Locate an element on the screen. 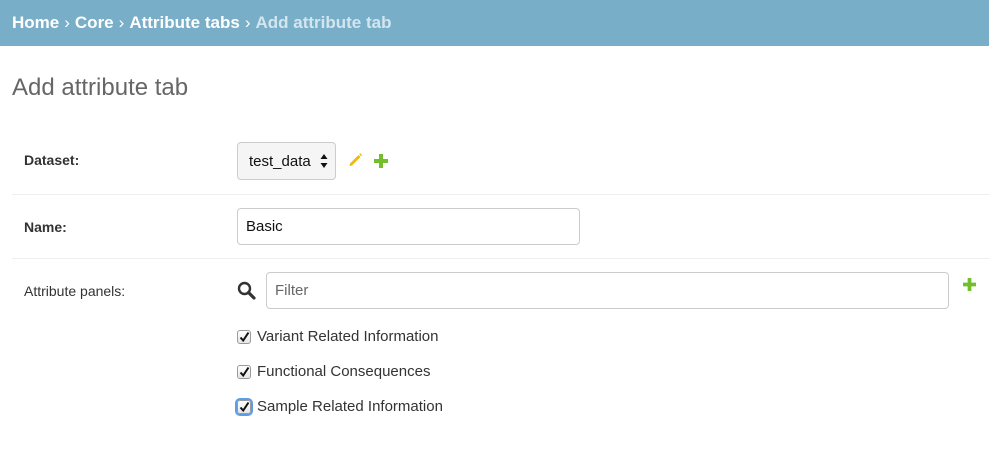  checkbox-label: Sample Related Information is located at coordinates (350, 406).